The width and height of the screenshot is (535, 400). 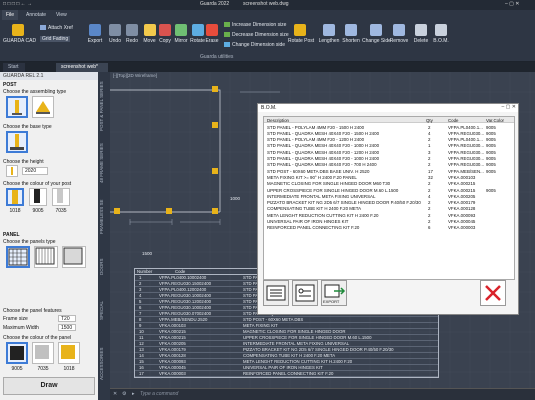 I want to click on remove-button: Remove, so click(x=399, y=39).